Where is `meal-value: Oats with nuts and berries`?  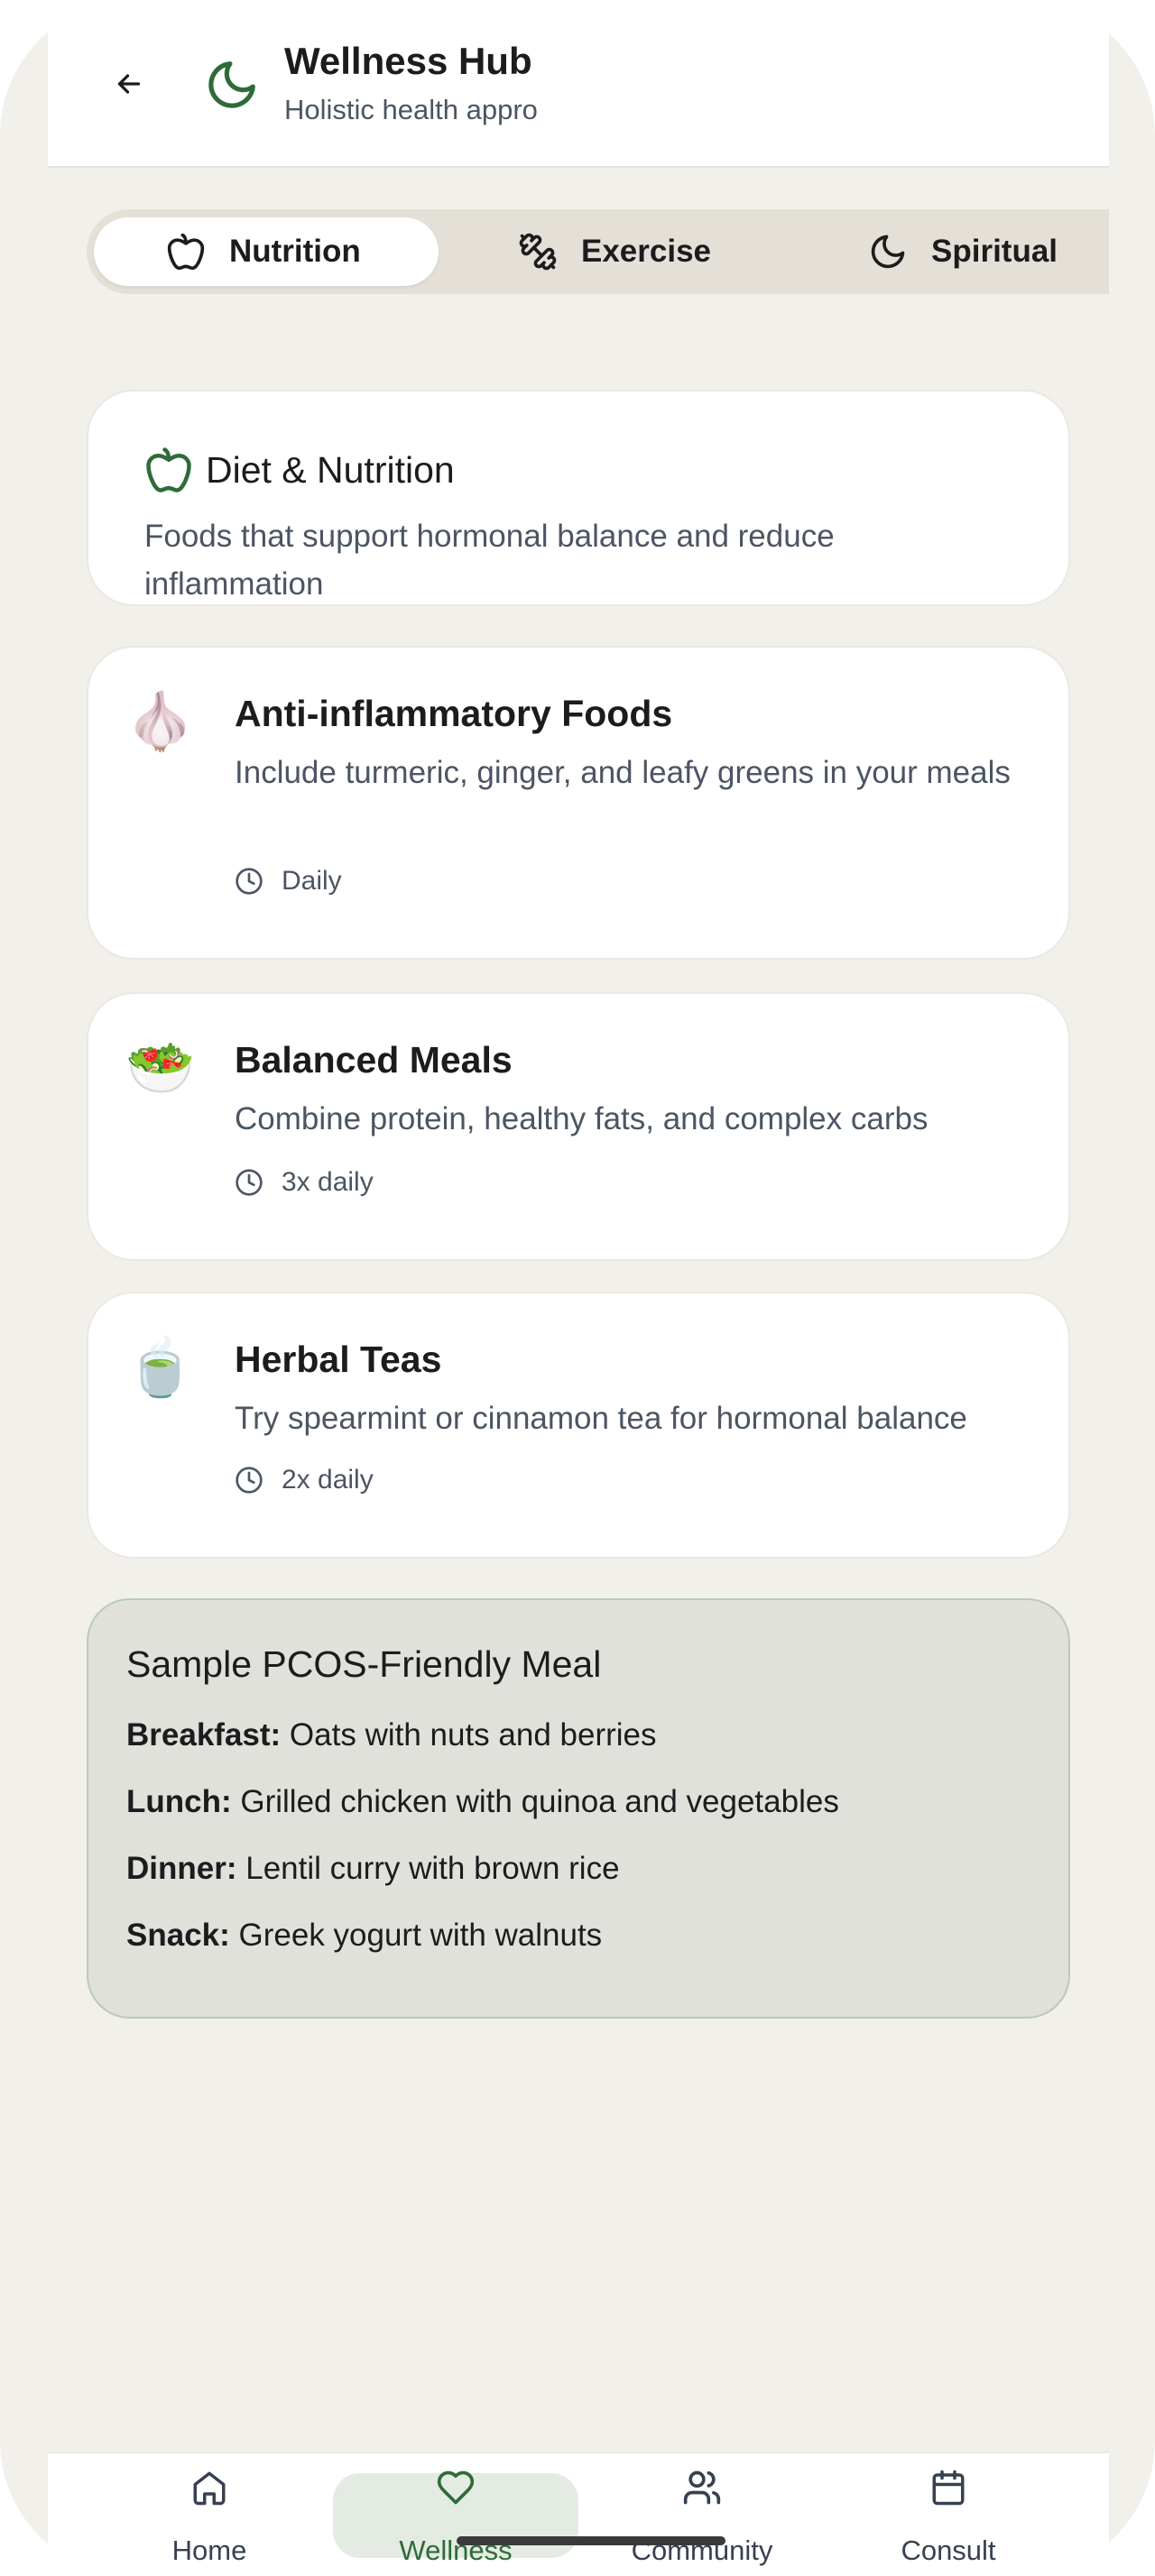 meal-value: Oats with nuts and berries is located at coordinates (469, 1735).